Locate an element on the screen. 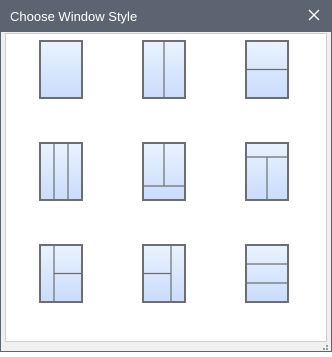  style-two-horizontal-panes is located at coordinates (267, 69).